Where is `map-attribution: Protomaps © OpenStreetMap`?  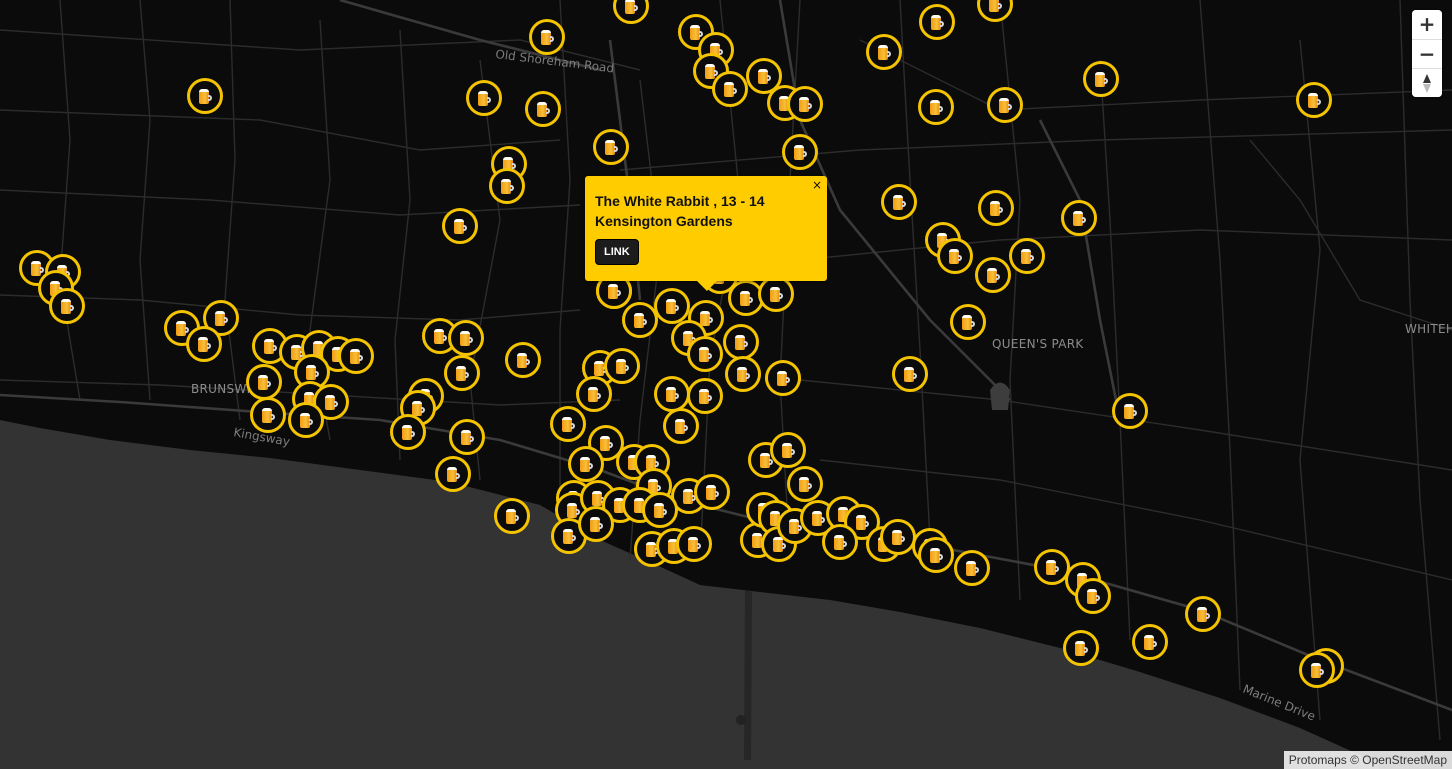
map-attribution: Protomaps © OpenStreetMap is located at coordinates (1367, 760).